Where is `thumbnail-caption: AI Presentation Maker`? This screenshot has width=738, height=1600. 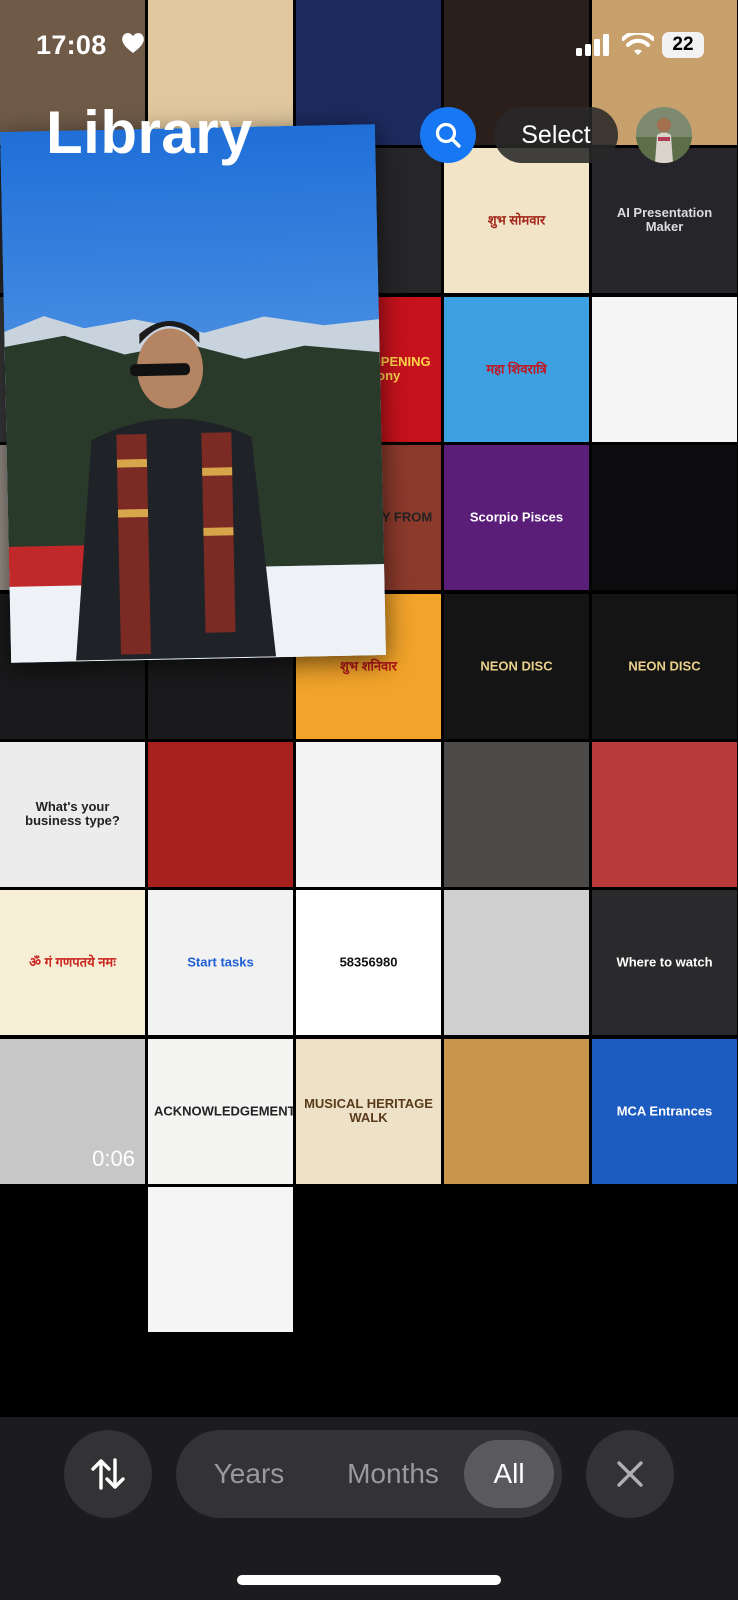 thumbnail-caption: AI Presentation Maker is located at coordinates (664, 219).